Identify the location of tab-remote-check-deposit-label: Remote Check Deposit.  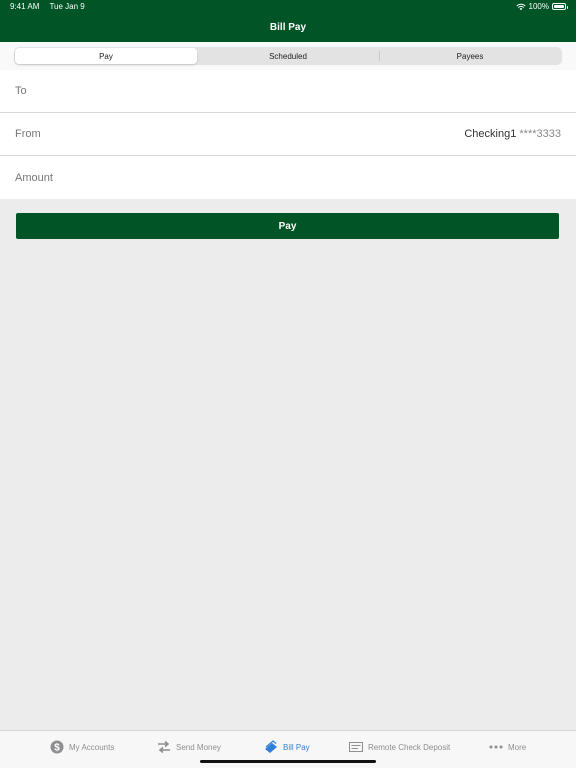
(409, 747).